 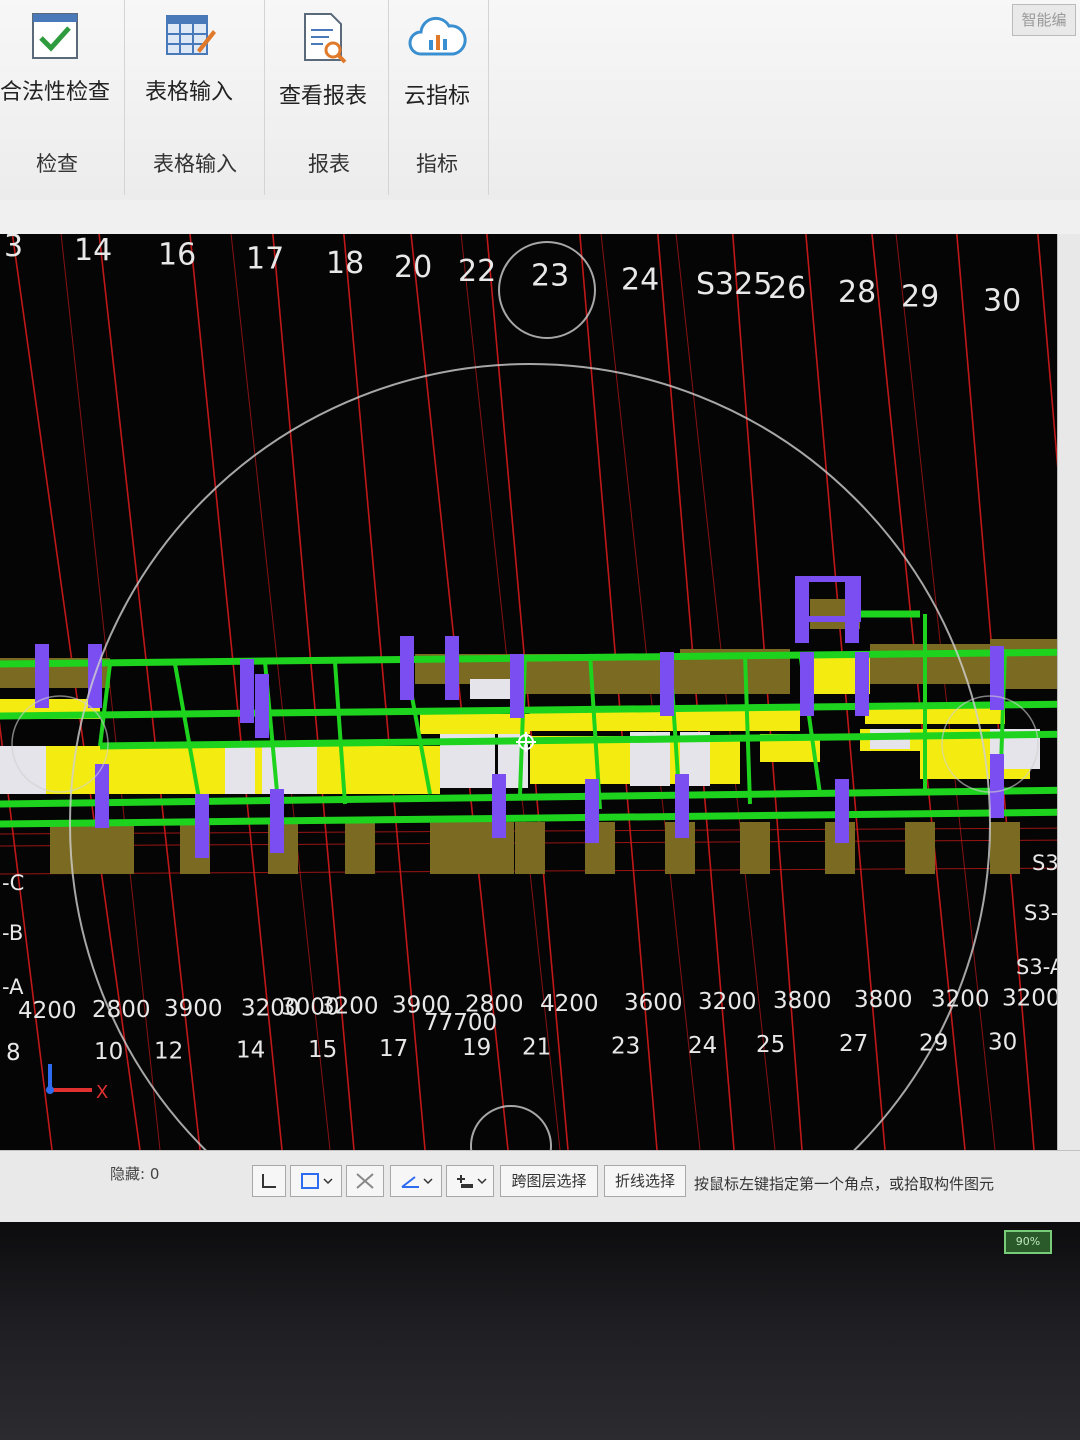 I want to click on slab-panel, so click(x=220, y=770).